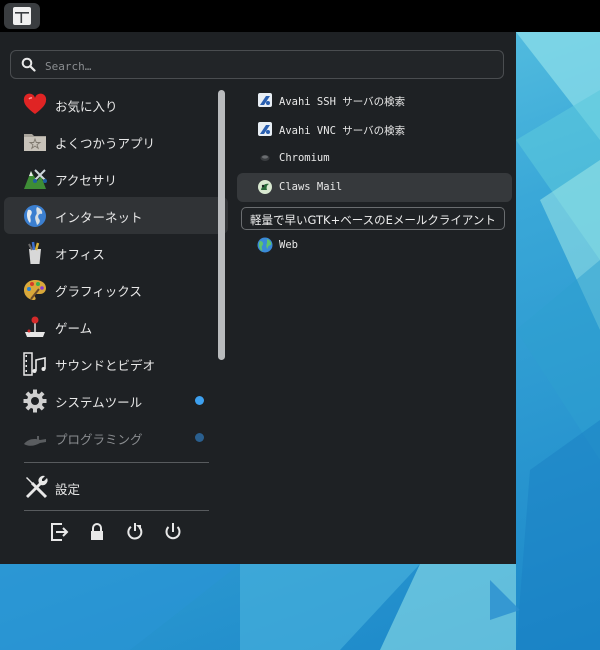  Describe the element at coordinates (35, 142) in the screenshot. I see `recent-folder-icon` at that location.